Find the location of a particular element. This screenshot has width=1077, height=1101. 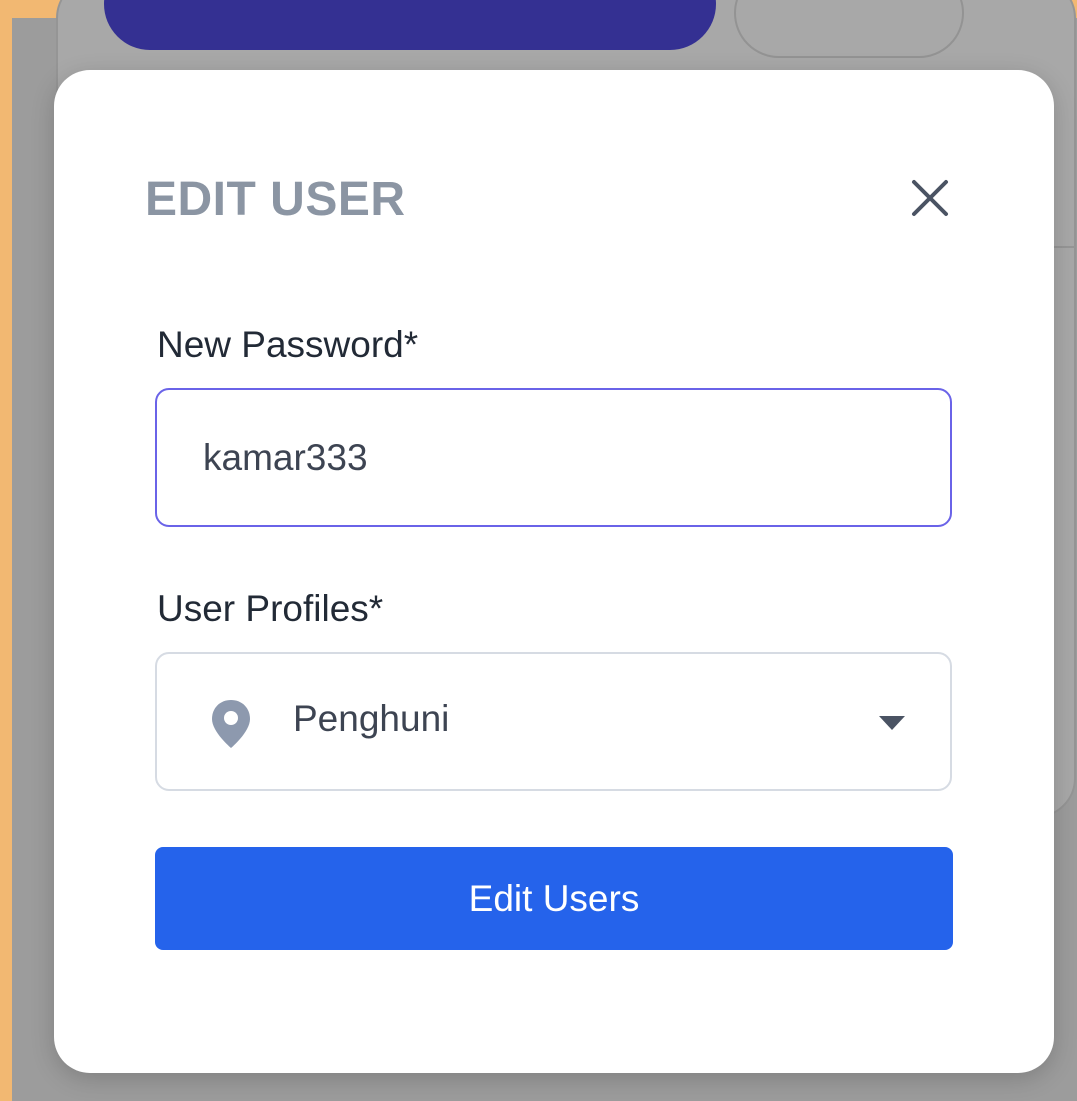

user-profiles-label: User Profiles* is located at coordinates (270, 608).